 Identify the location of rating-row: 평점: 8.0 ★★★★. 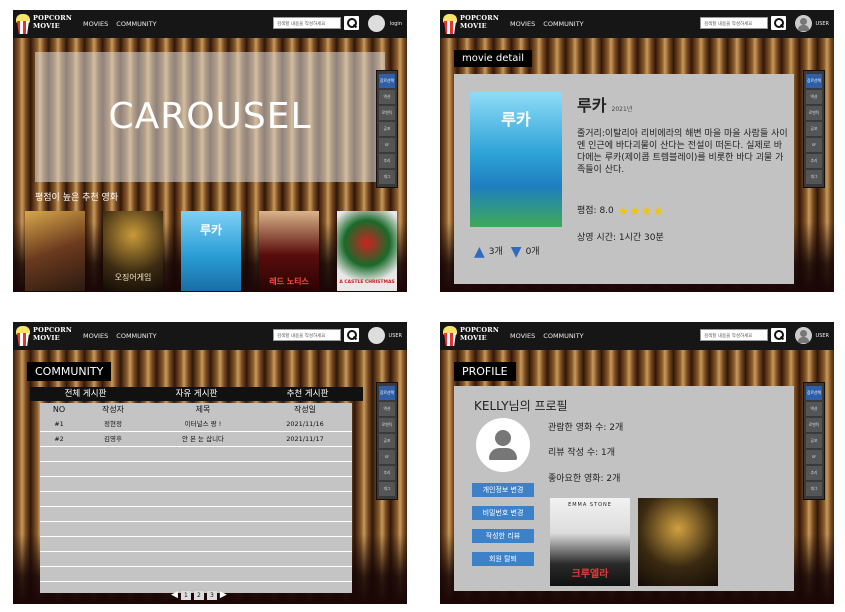
(621, 211).